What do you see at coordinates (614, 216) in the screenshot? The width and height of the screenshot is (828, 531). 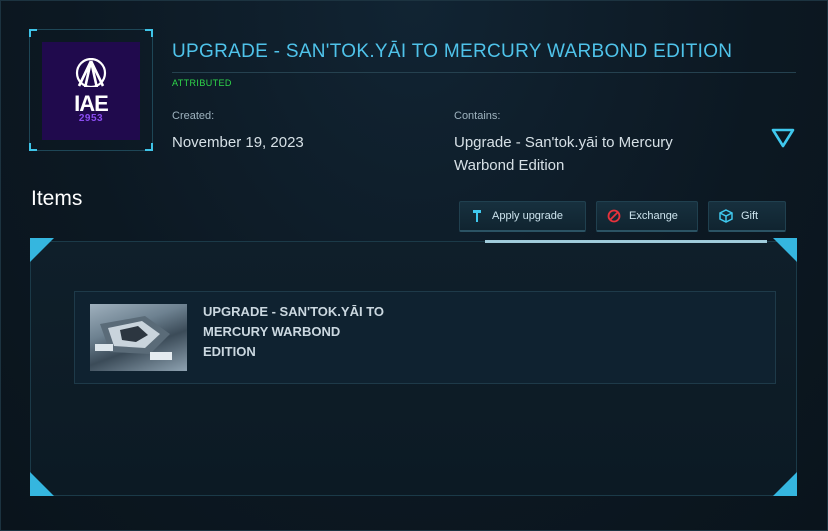 I see `exchange-icon` at bounding box center [614, 216].